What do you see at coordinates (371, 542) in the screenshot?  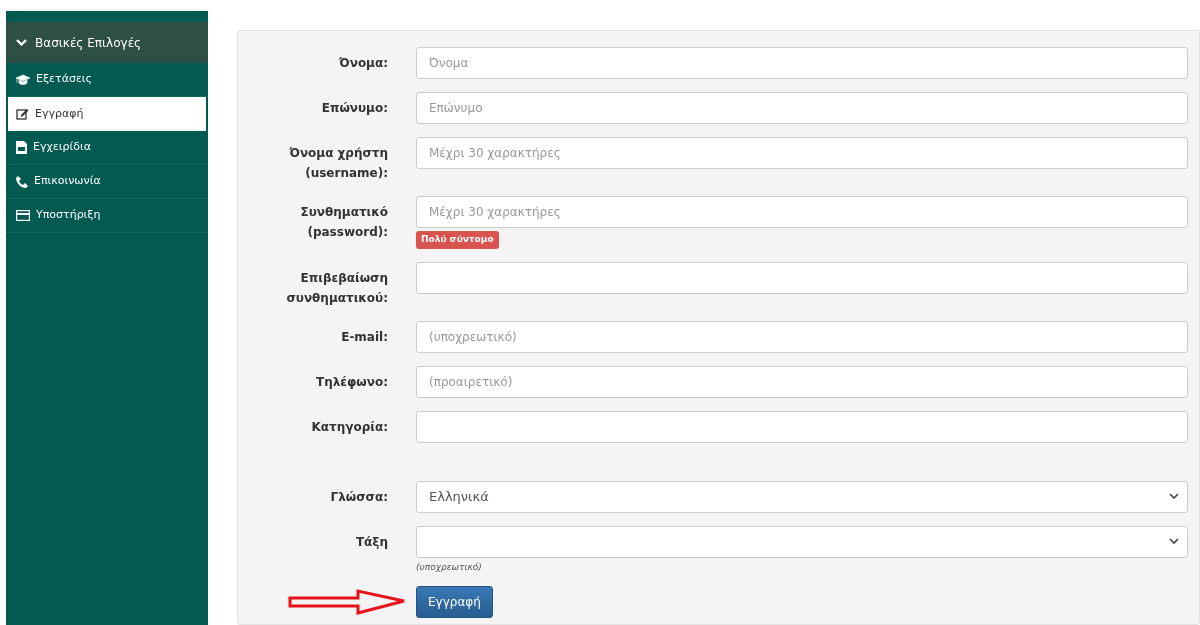 I see `field-label: Τάξη` at bounding box center [371, 542].